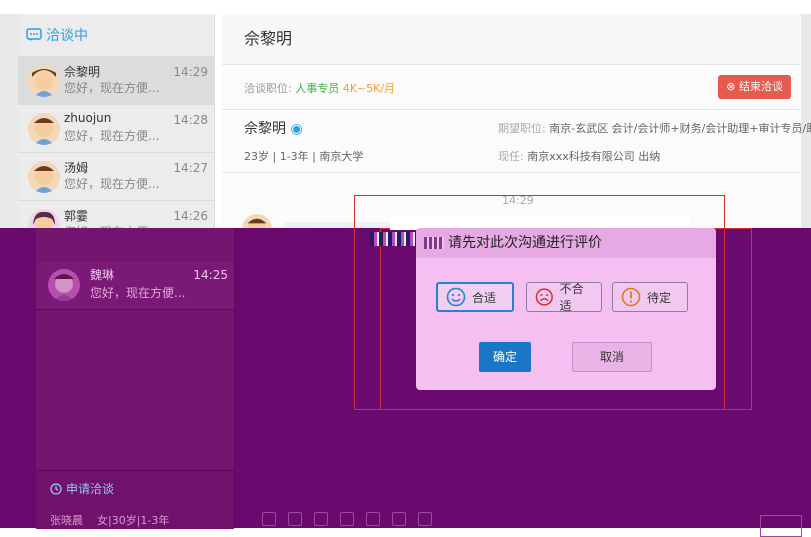 The image size is (811, 537). What do you see at coordinates (511, 156) in the screenshot?
I see `current-label: 现任:` at bounding box center [511, 156].